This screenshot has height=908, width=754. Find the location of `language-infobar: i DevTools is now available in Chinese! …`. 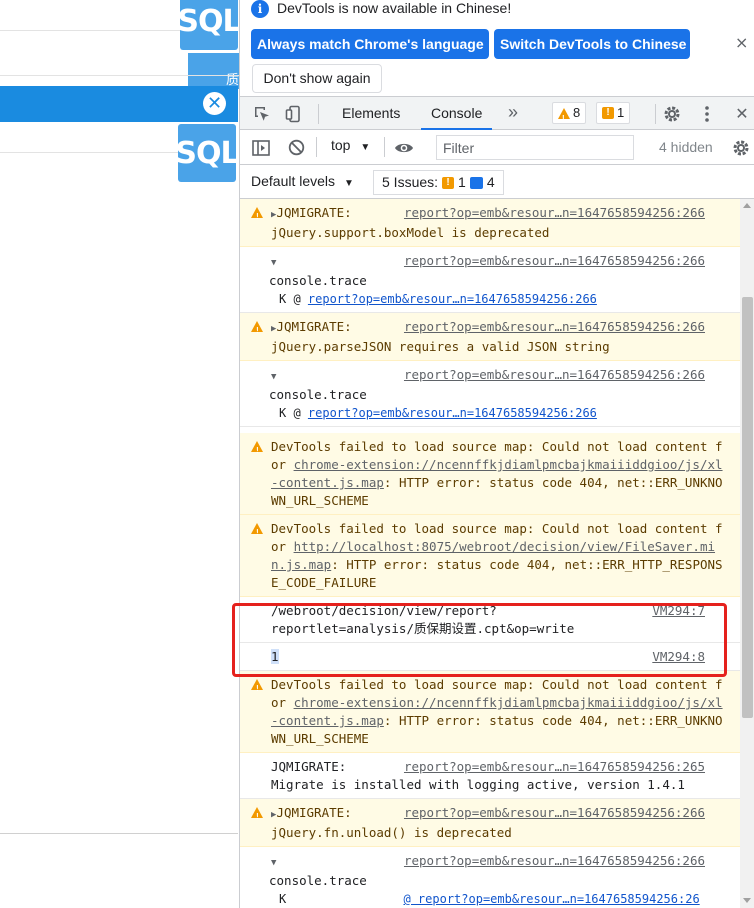

language-infobar: i DevTools is now available in Chinese! … is located at coordinates (497, 48).